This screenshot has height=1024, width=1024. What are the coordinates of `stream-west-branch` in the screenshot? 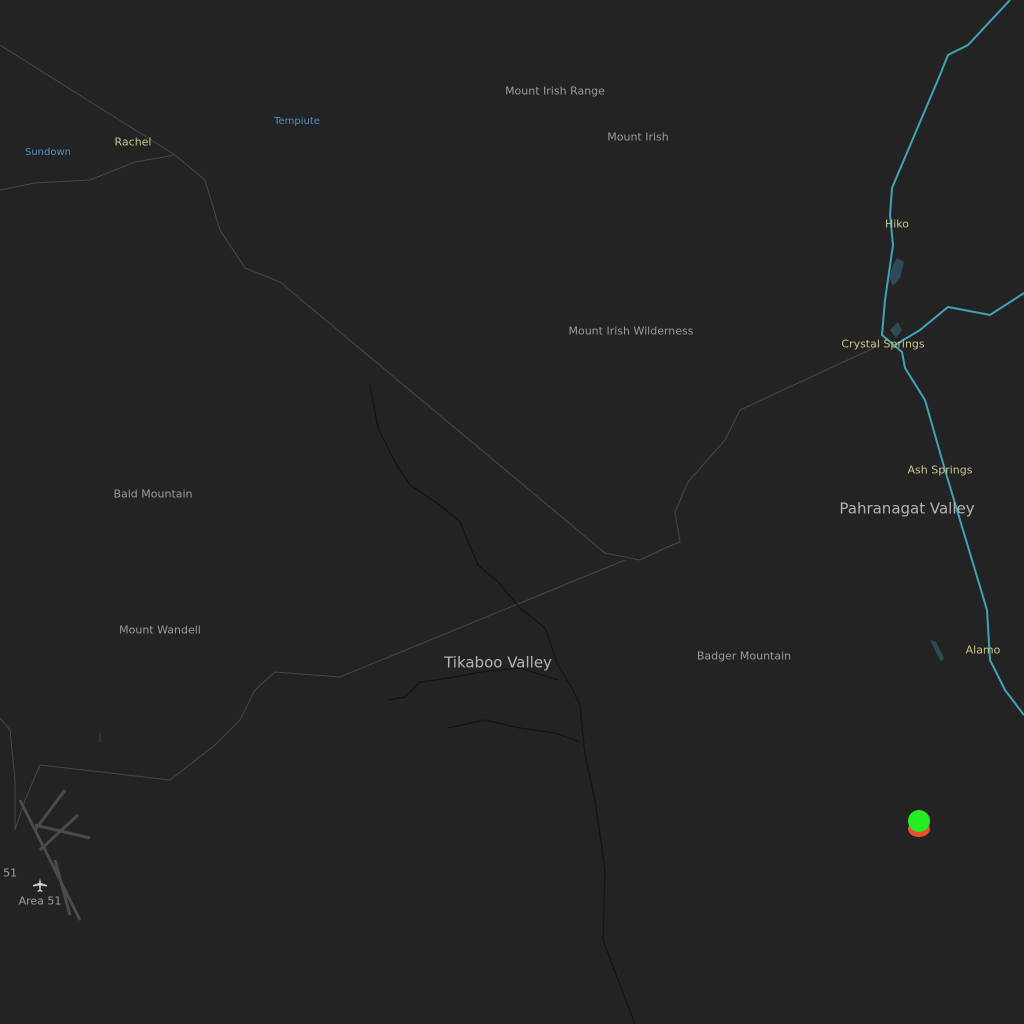 It's located at (473, 684).